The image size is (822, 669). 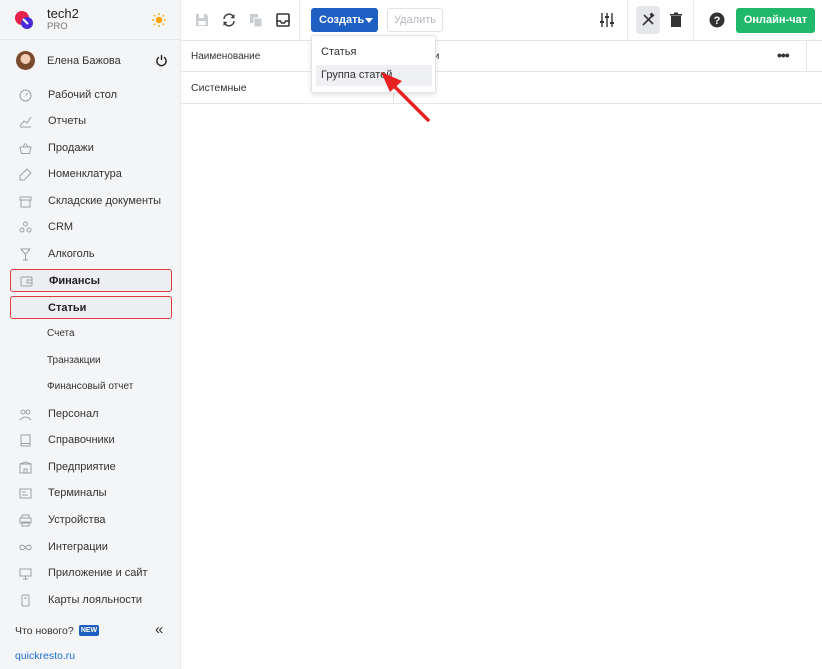 I want to click on create-button-label: Создать, so click(x=342, y=20).